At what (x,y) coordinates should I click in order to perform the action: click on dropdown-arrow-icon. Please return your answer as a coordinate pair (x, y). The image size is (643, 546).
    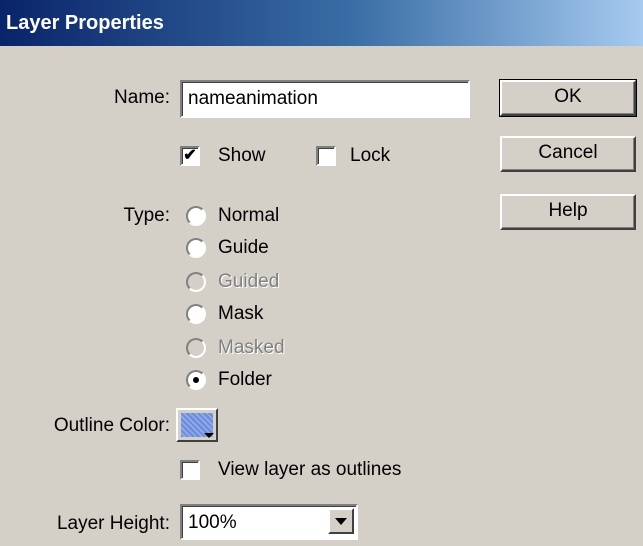
    Looking at the image, I should click on (209, 435).